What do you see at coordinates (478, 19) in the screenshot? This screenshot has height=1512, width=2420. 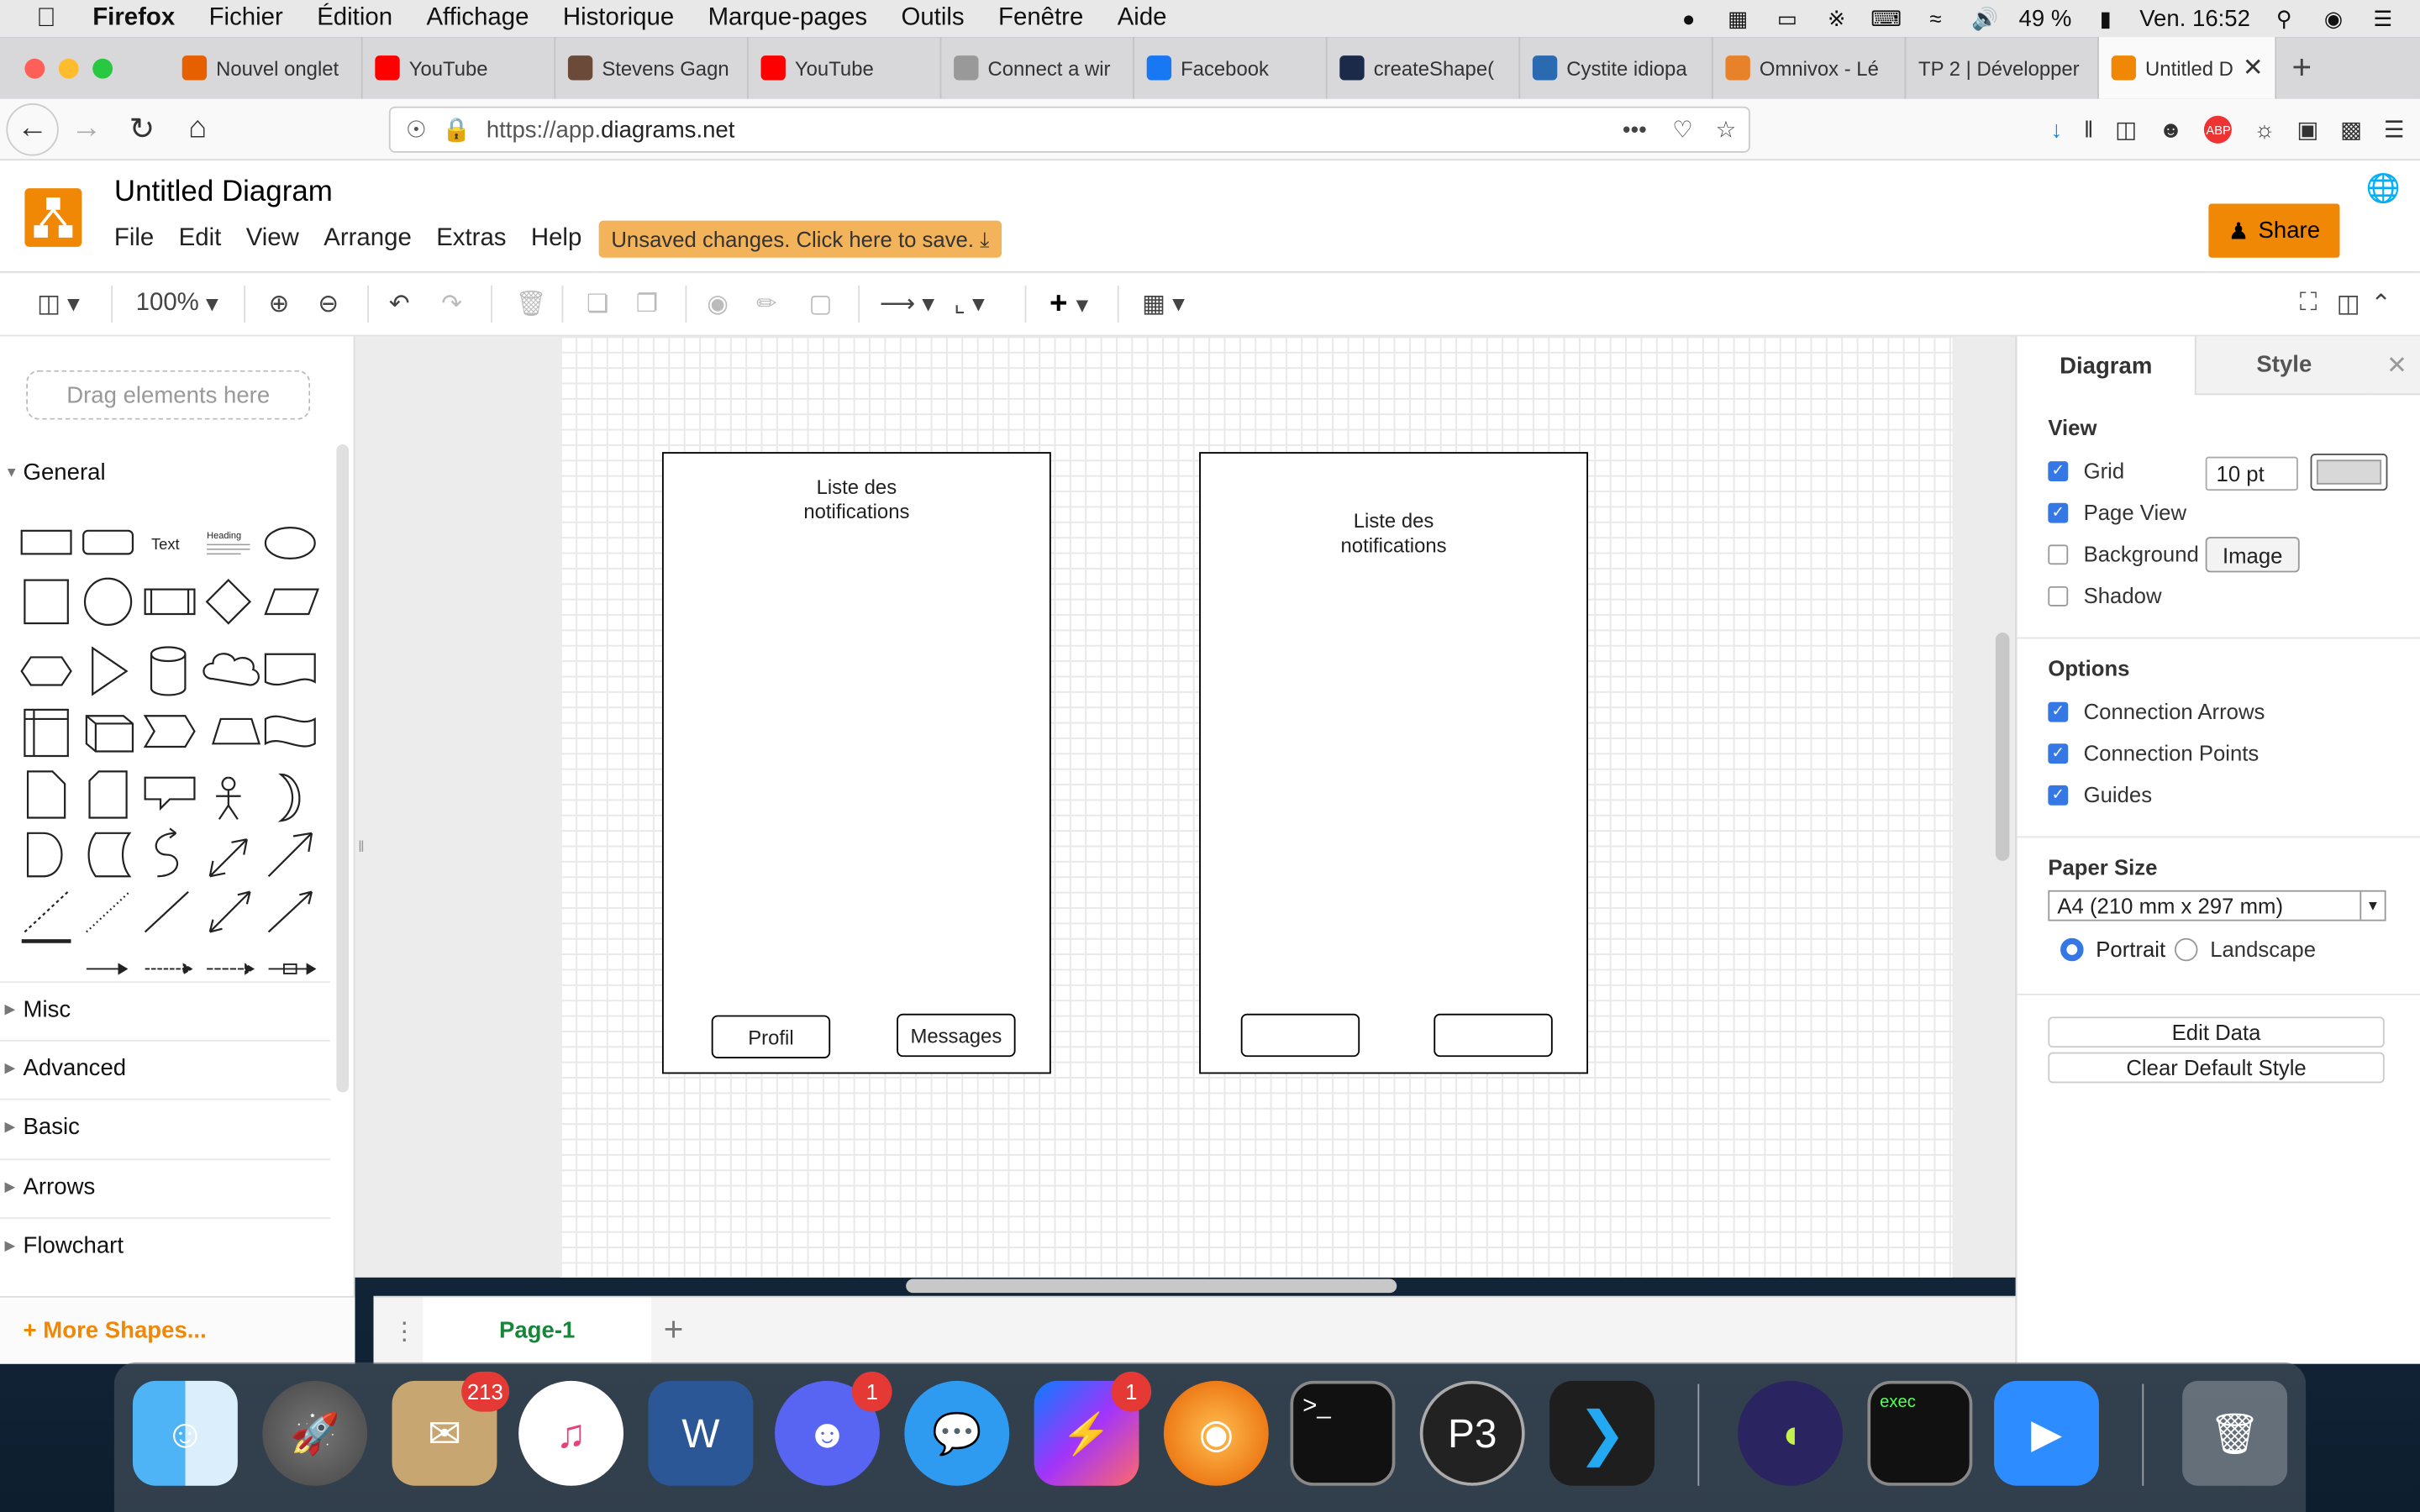 I see `menu-affichage: Affichage` at bounding box center [478, 19].